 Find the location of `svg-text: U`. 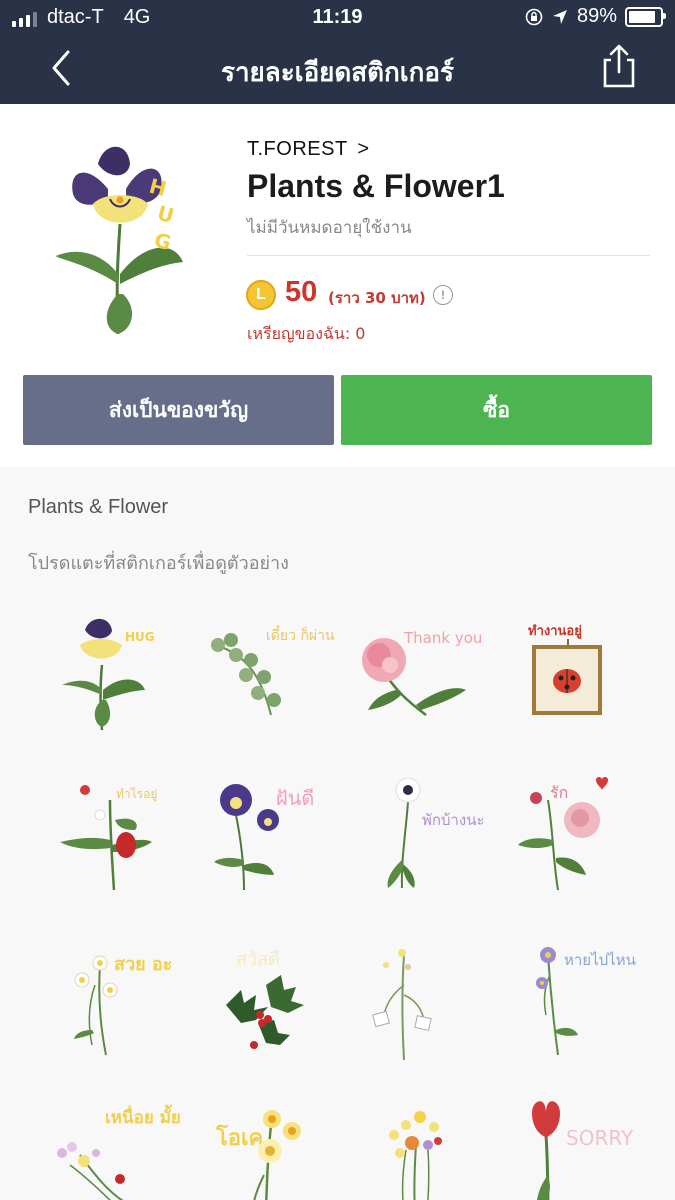

svg-text: U is located at coordinates (166, 214).